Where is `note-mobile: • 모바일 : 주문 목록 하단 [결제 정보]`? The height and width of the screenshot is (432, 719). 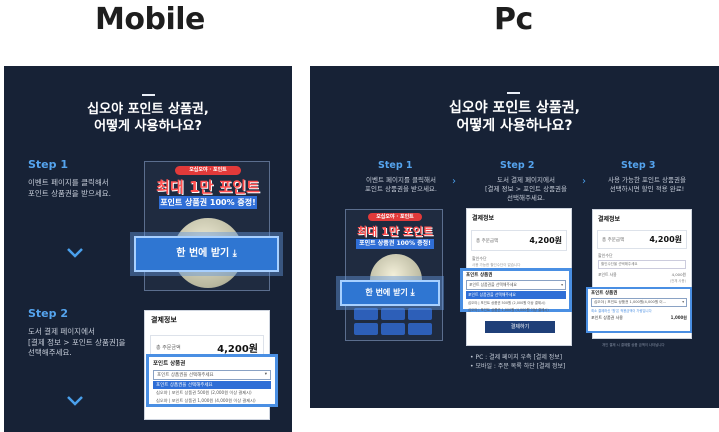 note-mobile: • 모바일 : 주문 목록 하단 [결제 정보] is located at coordinates (518, 366).